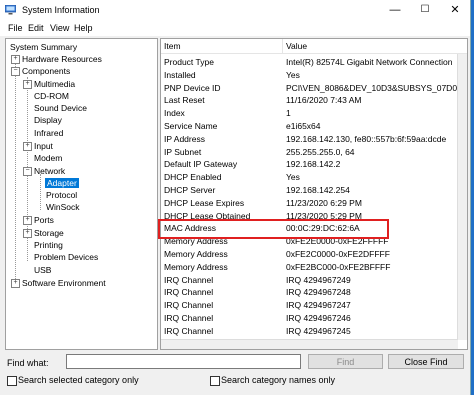 The image size is (474, 395). Describe the element at coordinates (51, 96) in the screenshot. I see `tree-item-cdrom: CD-ROM` at that location.